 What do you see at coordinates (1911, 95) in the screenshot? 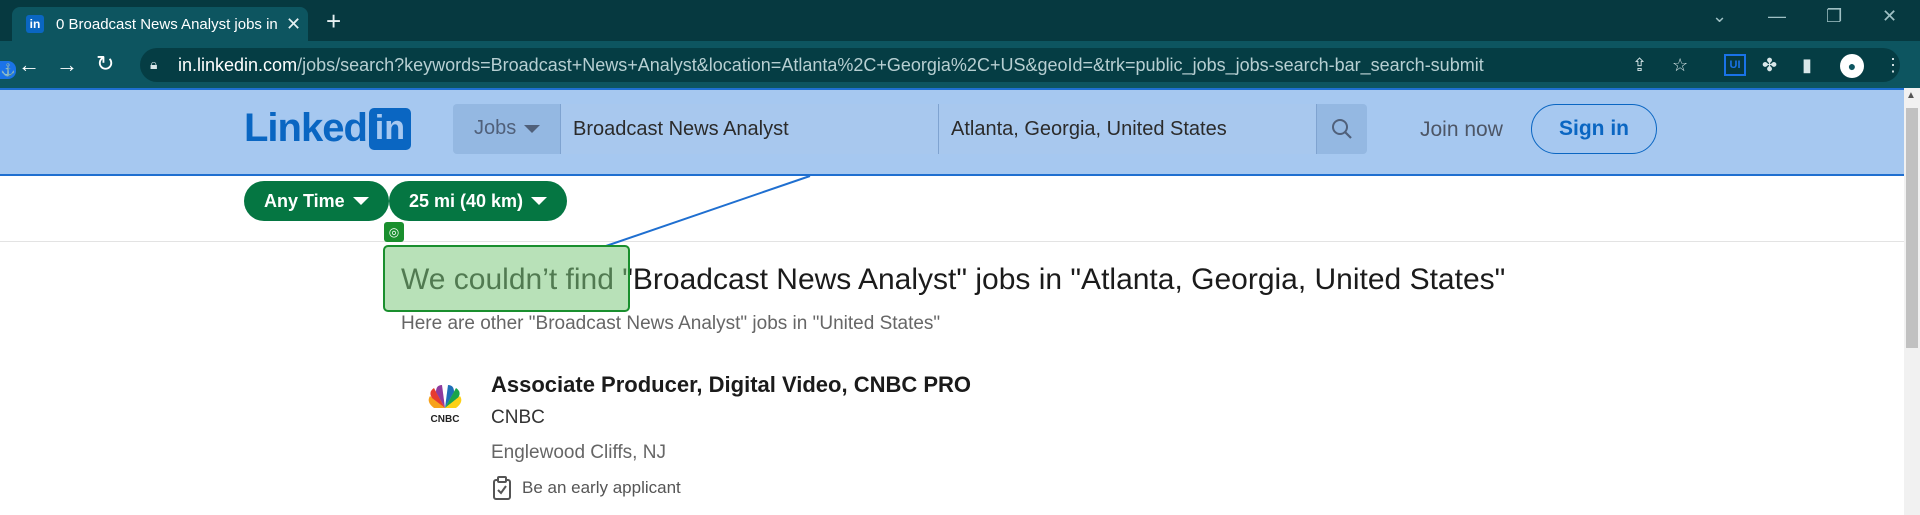
I see `scroll-up-arrow-icon: ▲` at bounding box center [1911, 95].